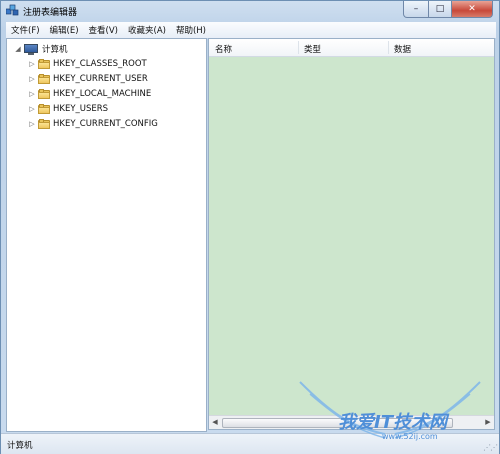  What do you see at coordinates (31, 49) in the screenshot?
I see `computer-icon` at bounding box center [31, 49].